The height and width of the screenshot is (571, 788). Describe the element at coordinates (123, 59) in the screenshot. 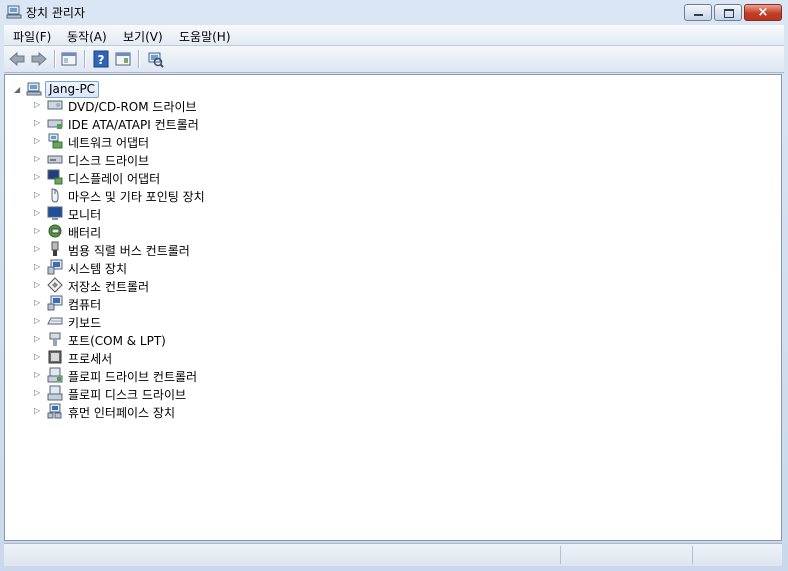

I see `console-tree-icon` at that location.